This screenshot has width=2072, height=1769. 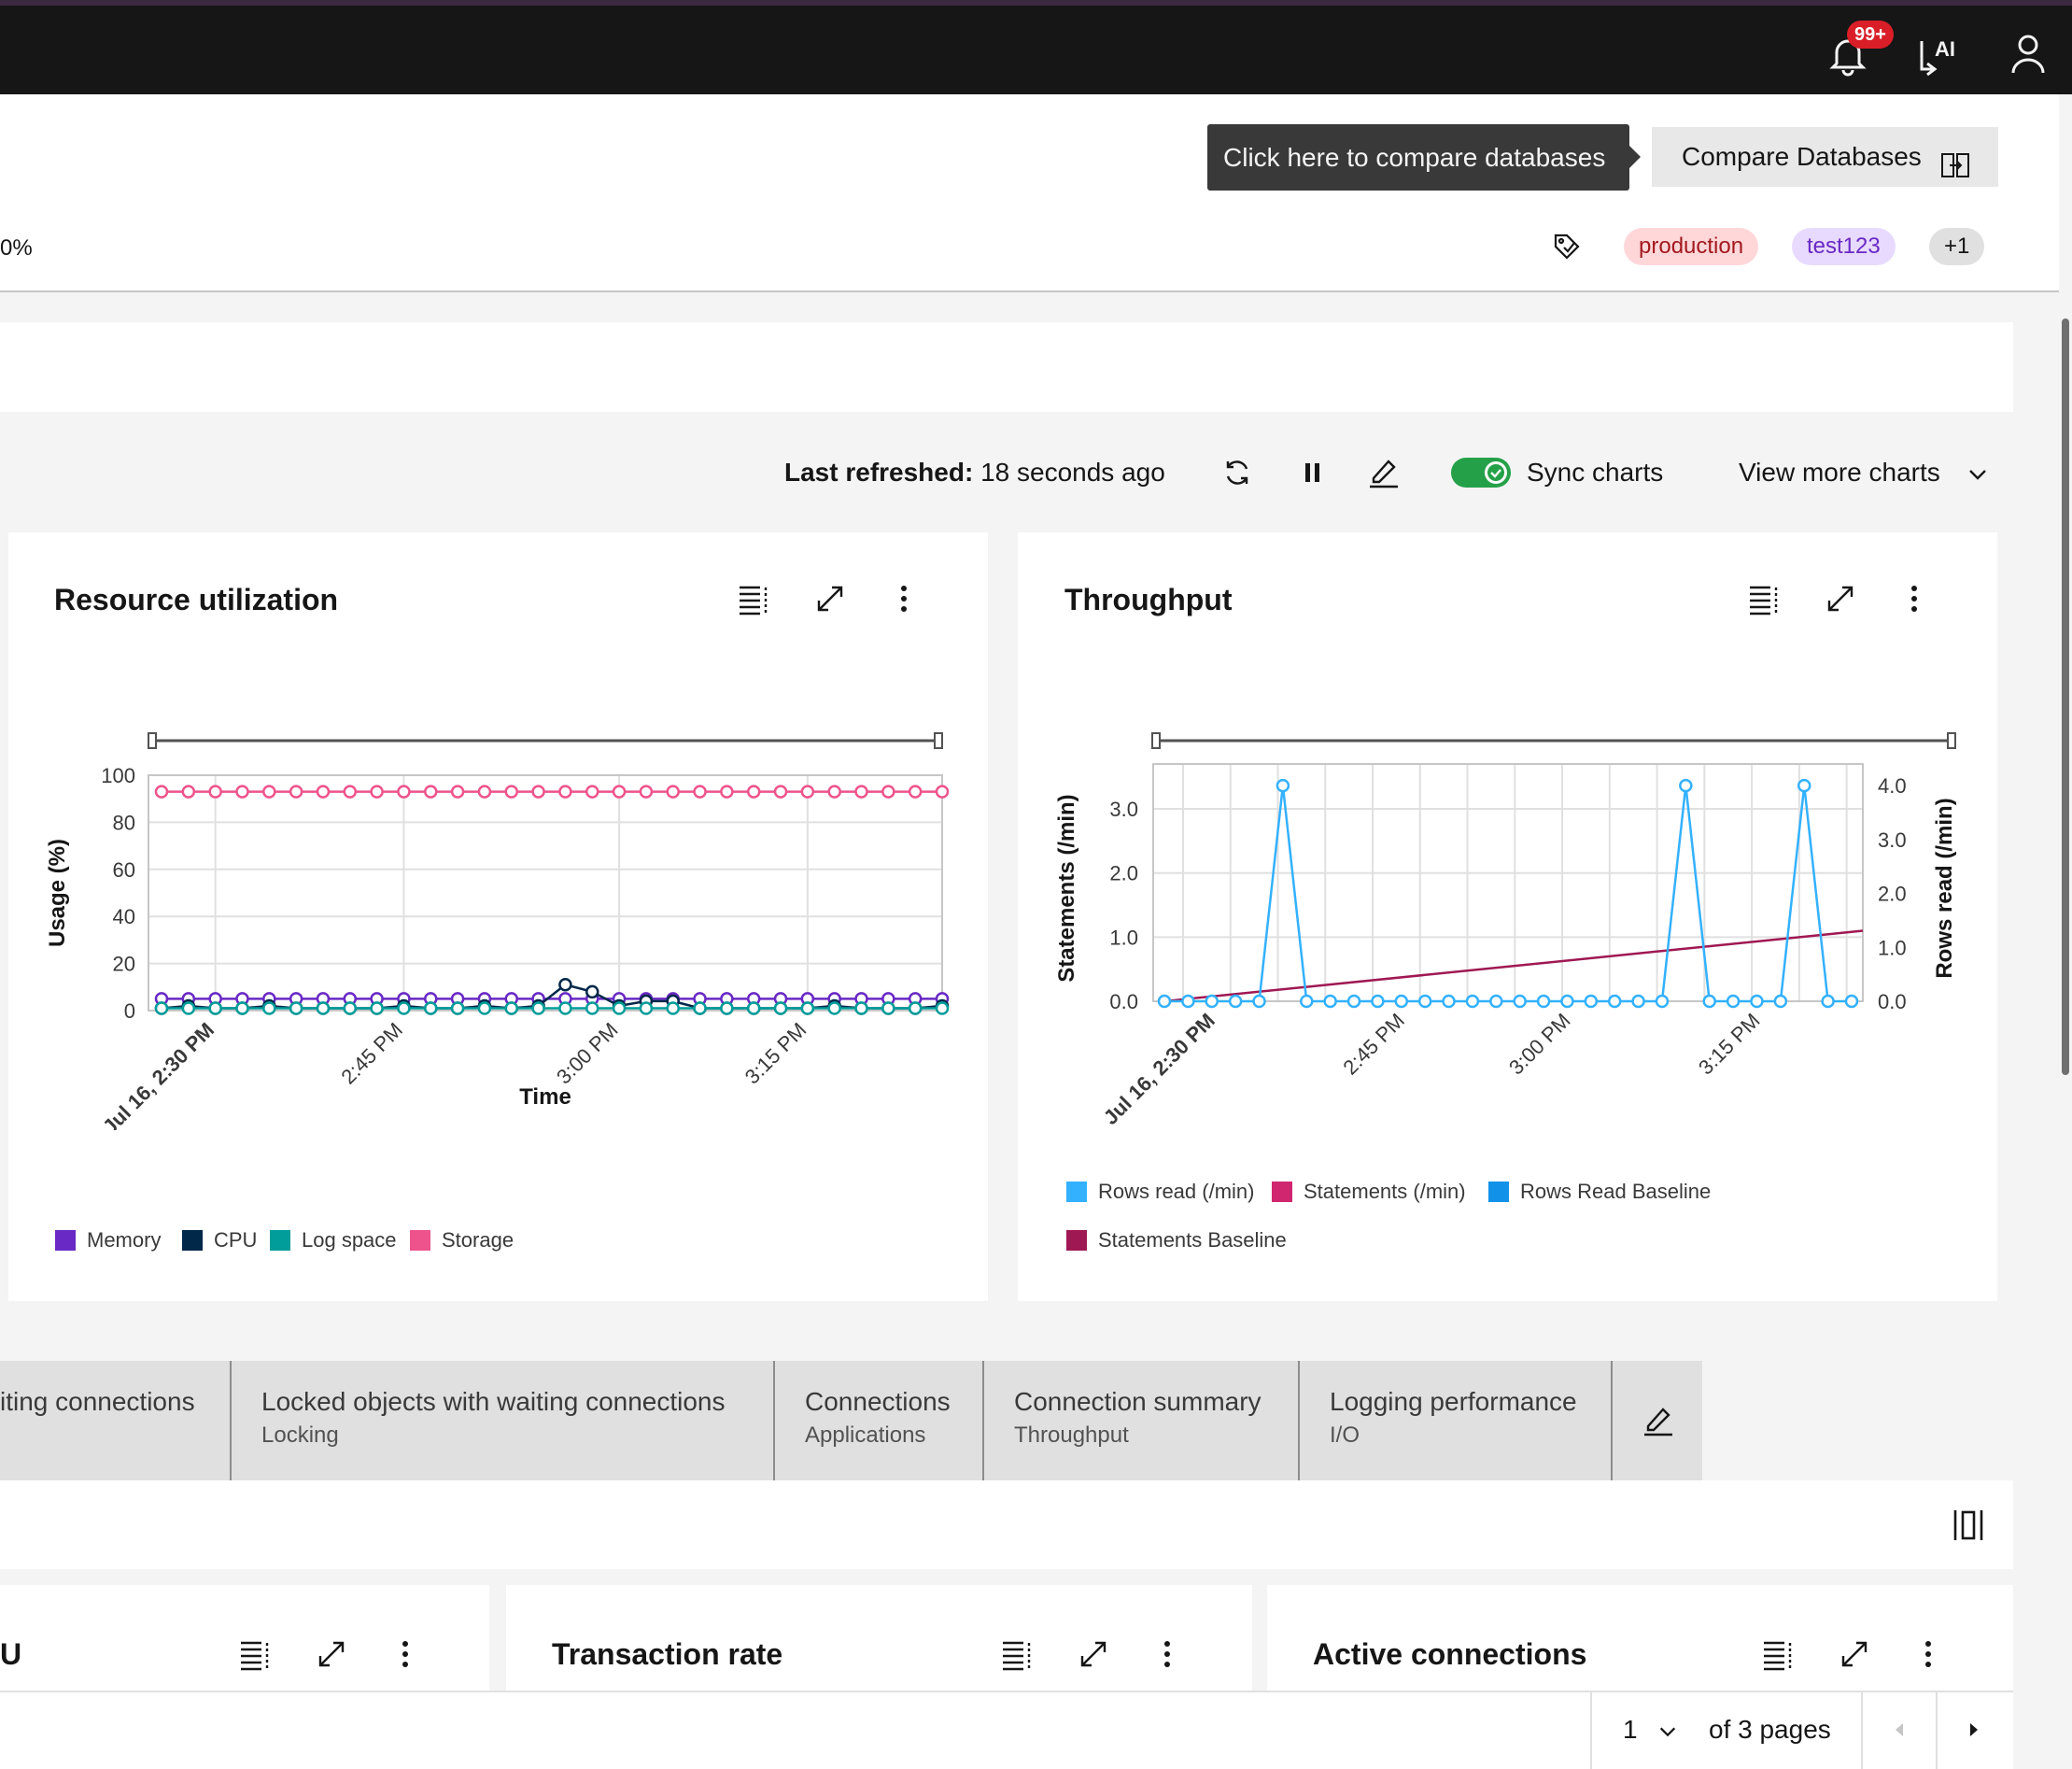 What do you see at coordinates (125, 1240) in the screenshot?
I see `legend-label: Memory` at bounding box center [125, 1240].